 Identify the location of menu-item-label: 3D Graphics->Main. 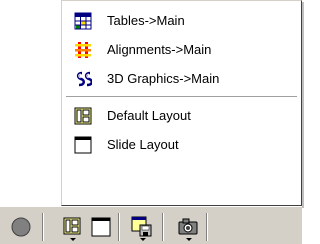
(163, 78).